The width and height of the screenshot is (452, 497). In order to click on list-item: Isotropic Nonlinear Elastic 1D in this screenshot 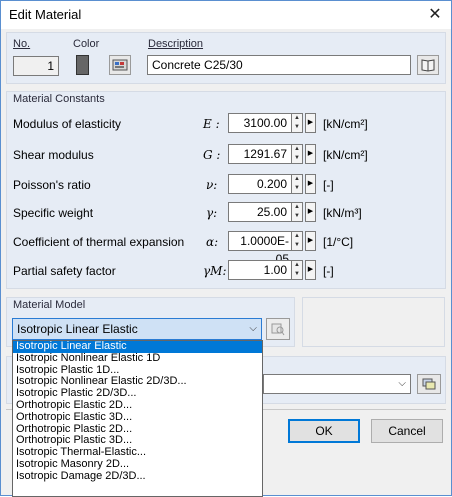, I will do `click(137, 358)`.